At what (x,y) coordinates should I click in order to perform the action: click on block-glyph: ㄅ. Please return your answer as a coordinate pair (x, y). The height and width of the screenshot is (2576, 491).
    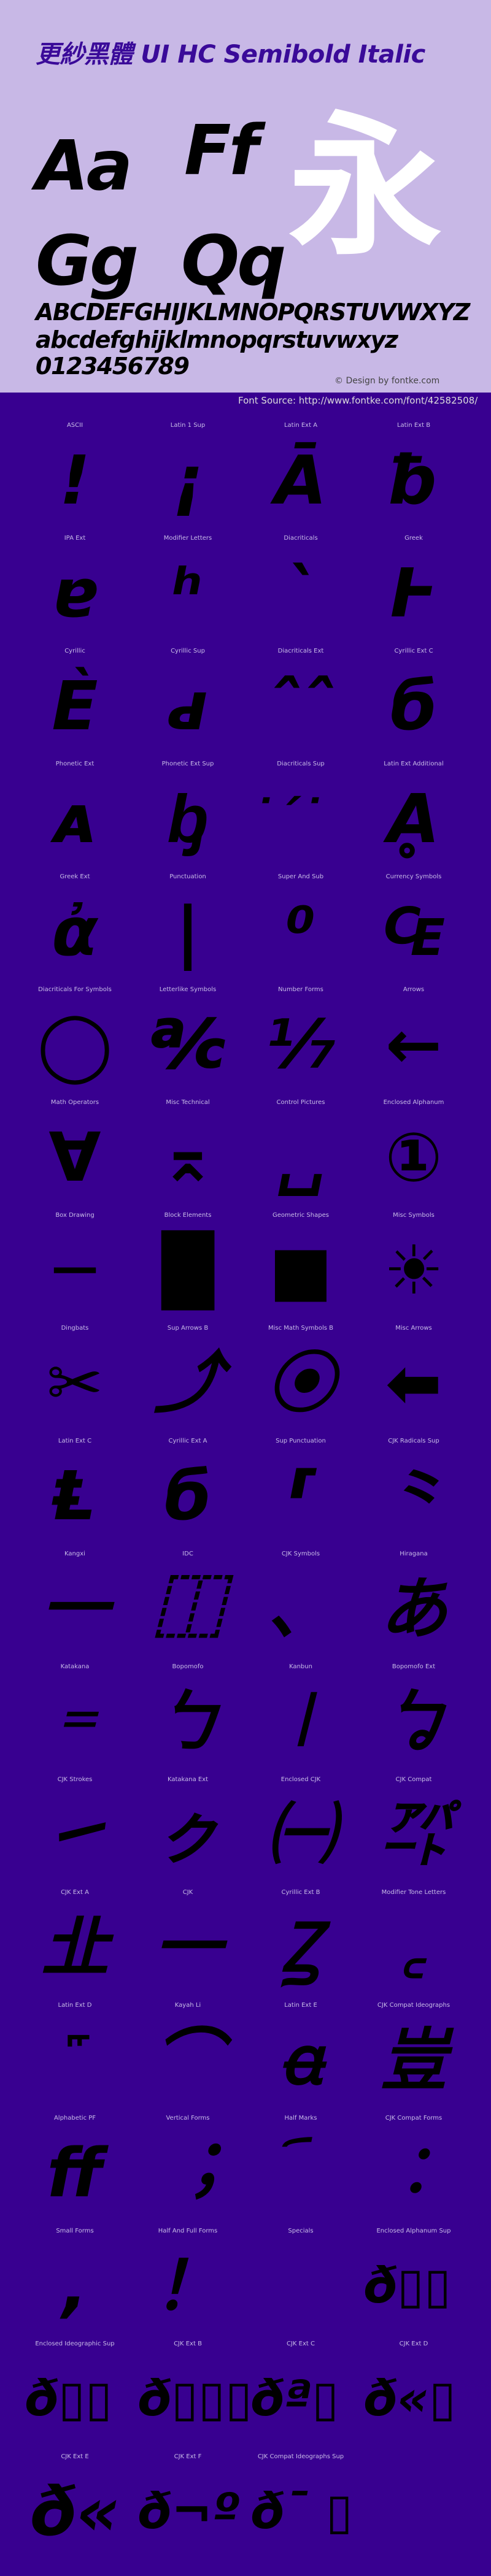
    Looking at the image, I should click on (188, 1721).